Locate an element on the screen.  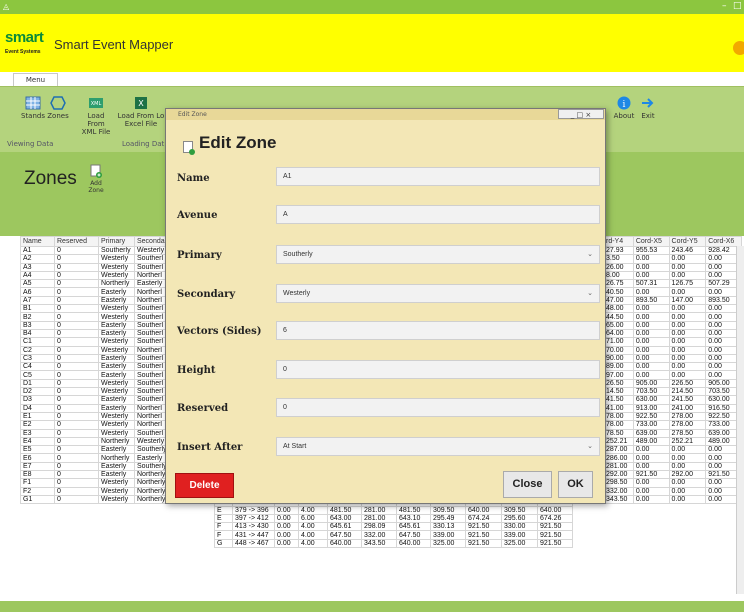
column-header: Cord-X6 is located at coordinates (723, 241).